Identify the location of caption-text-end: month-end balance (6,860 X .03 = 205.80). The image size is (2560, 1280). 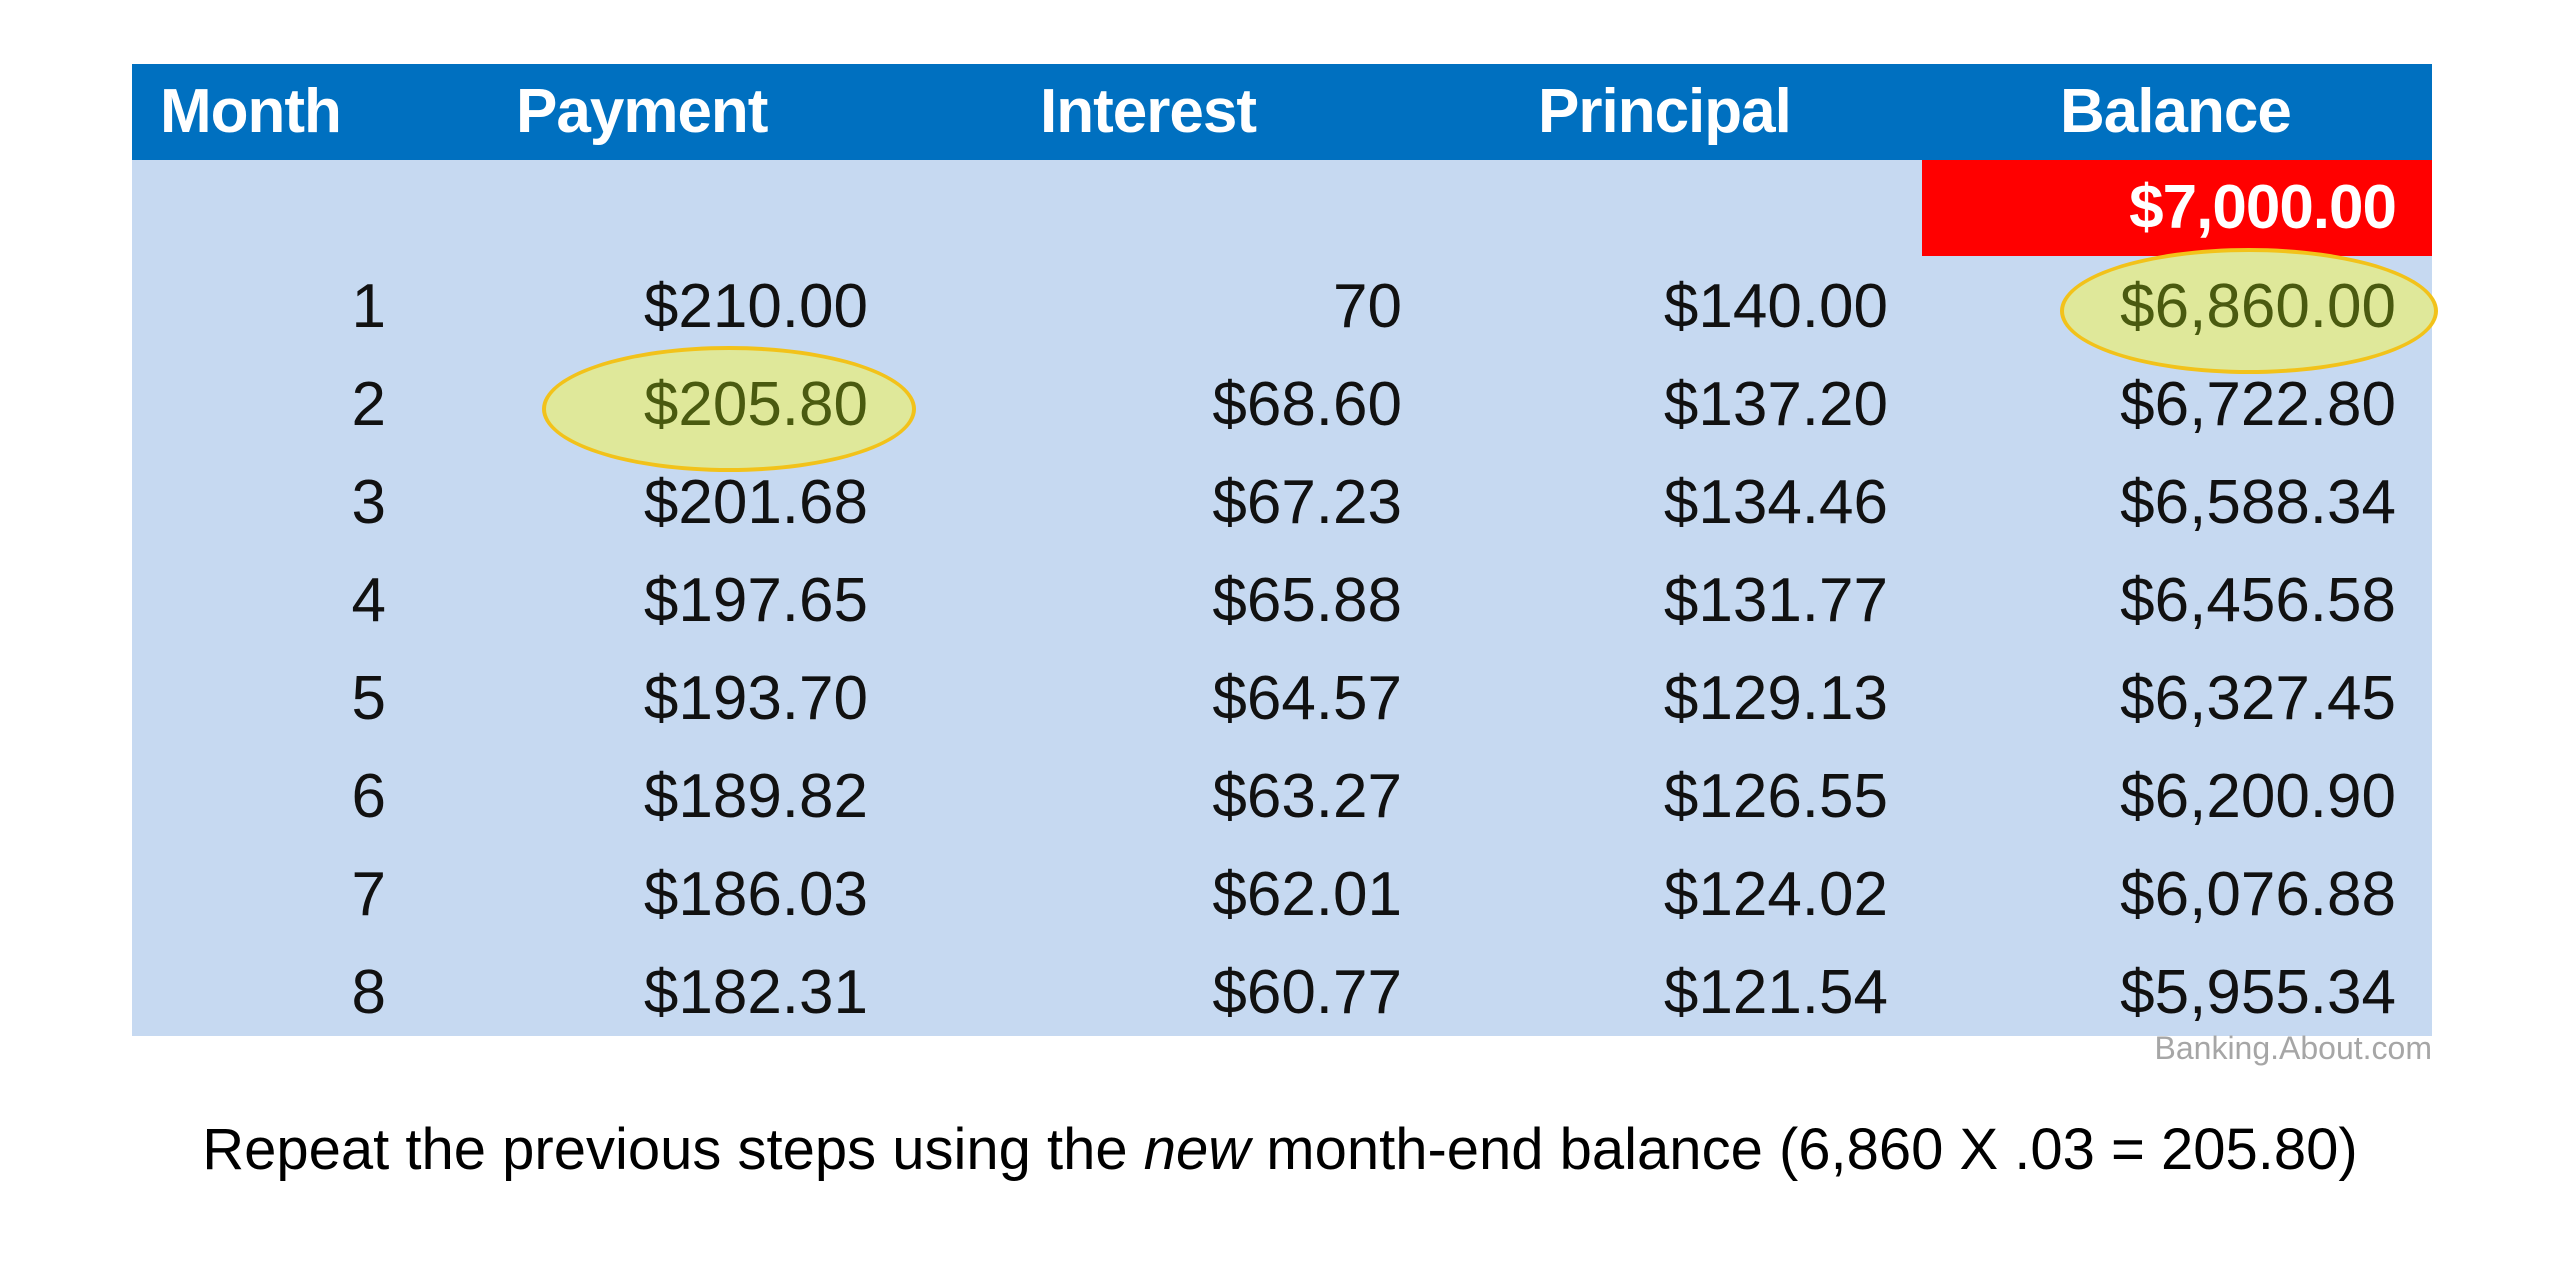
(1804, 1149).